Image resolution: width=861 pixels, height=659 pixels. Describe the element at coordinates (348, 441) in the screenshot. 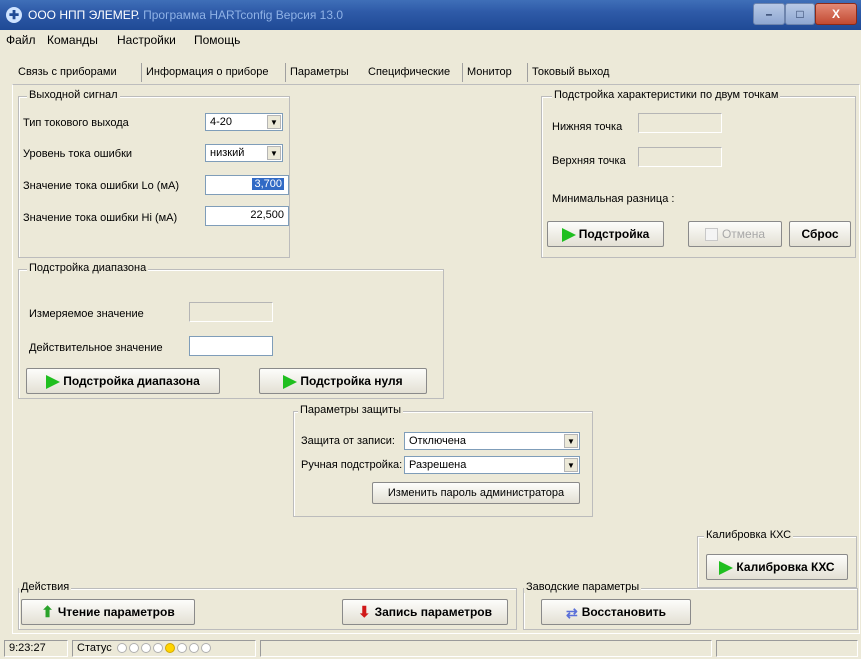

I see `write-protection-label: Защита от записи:` at that location.